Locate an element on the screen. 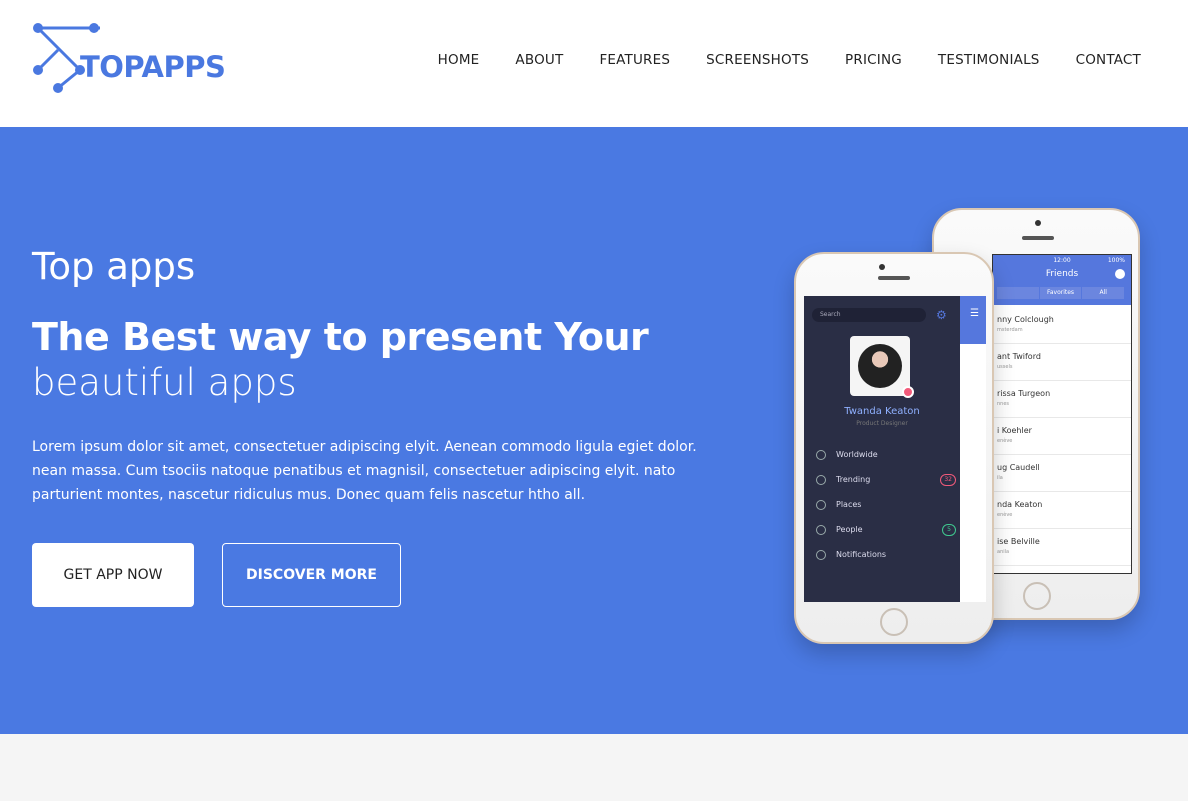 This screenshot has width=1188, height=801. user-name: Twanda Keaton is located at coordinates (882, 411).